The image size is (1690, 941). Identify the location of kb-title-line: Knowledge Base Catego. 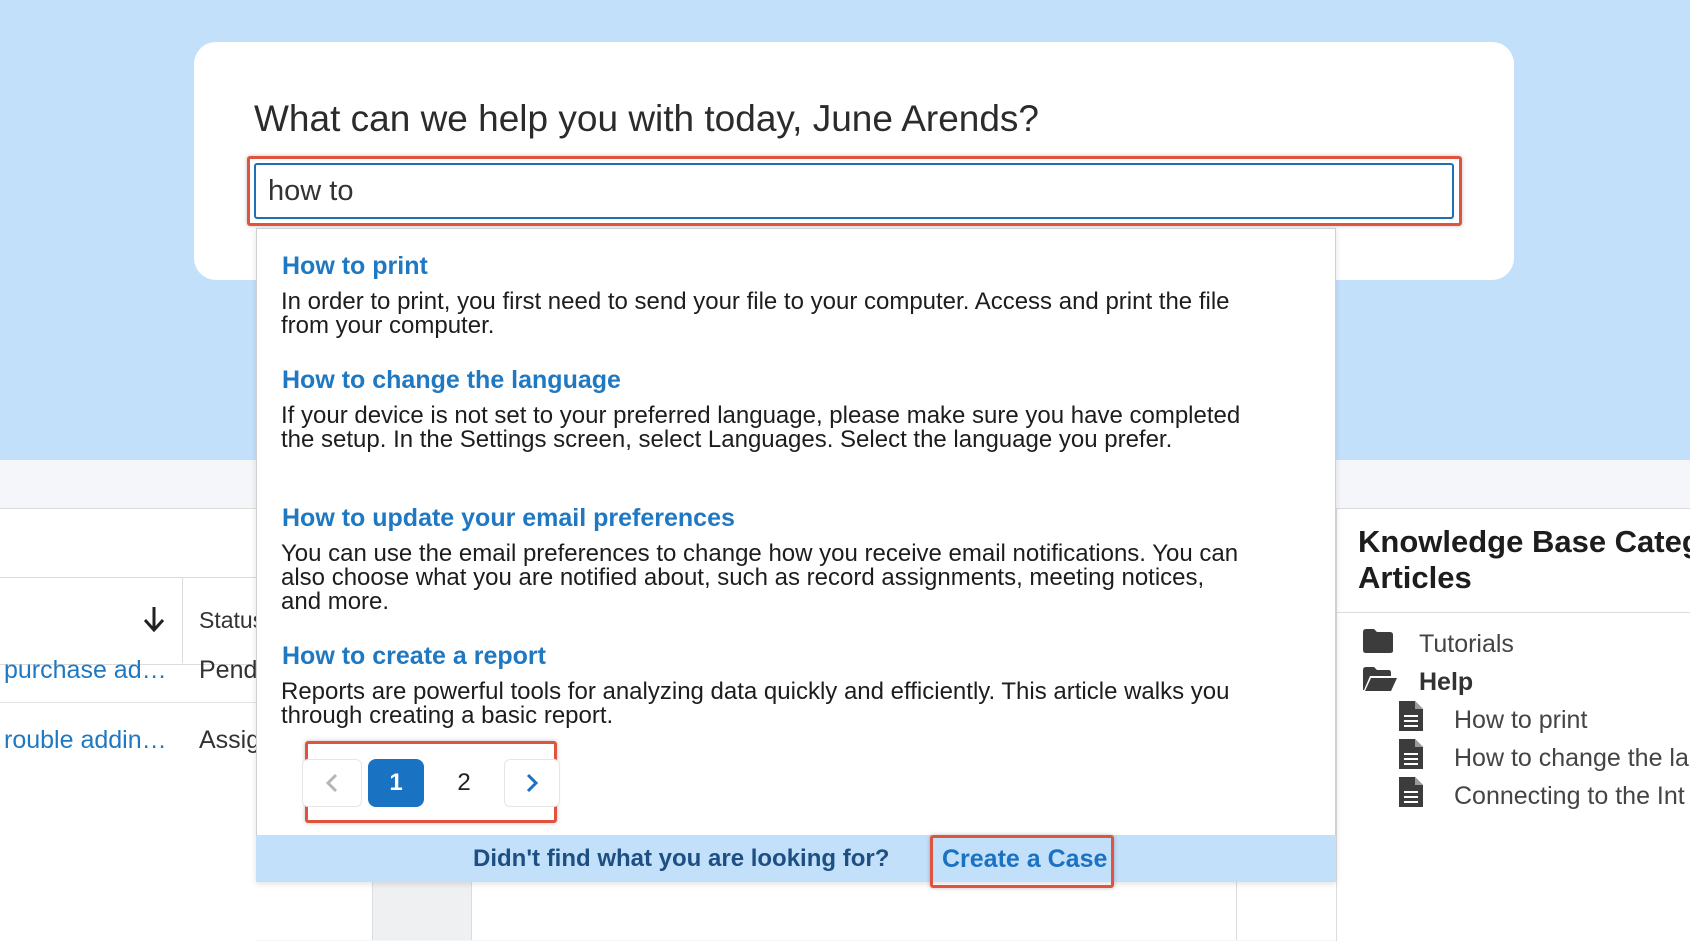
(1524, 541).